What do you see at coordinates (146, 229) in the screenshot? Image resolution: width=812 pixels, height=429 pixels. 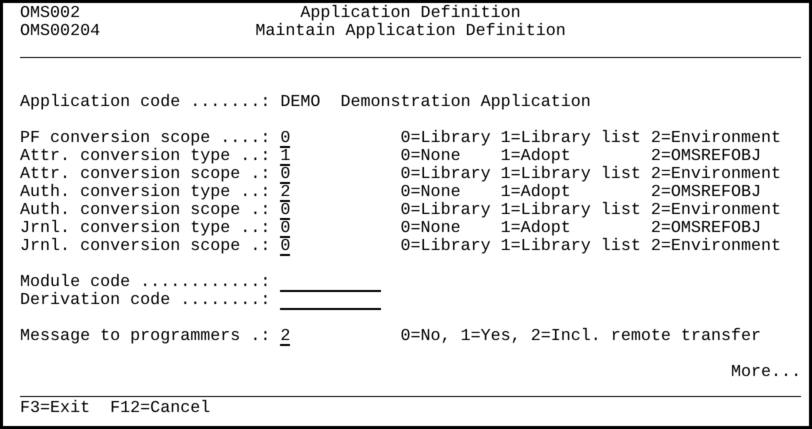 I see `field-label: Jrnl. conversion type ..:` at bounding box center [146, 229].